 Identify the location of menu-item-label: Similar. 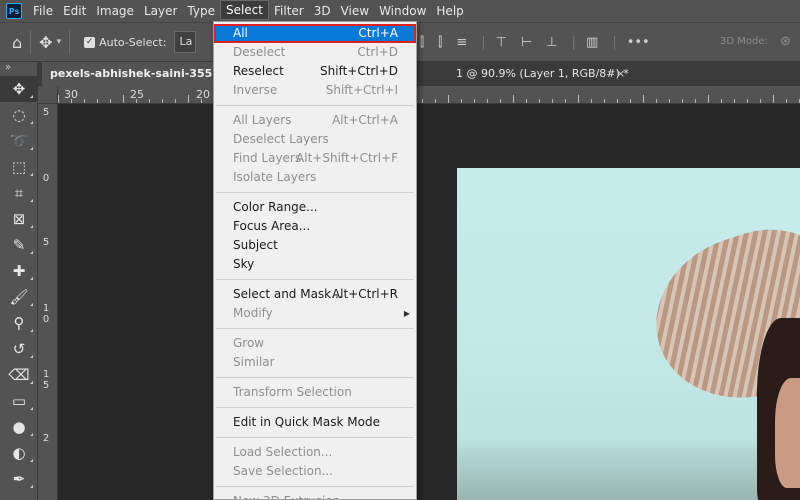
(254, 362).